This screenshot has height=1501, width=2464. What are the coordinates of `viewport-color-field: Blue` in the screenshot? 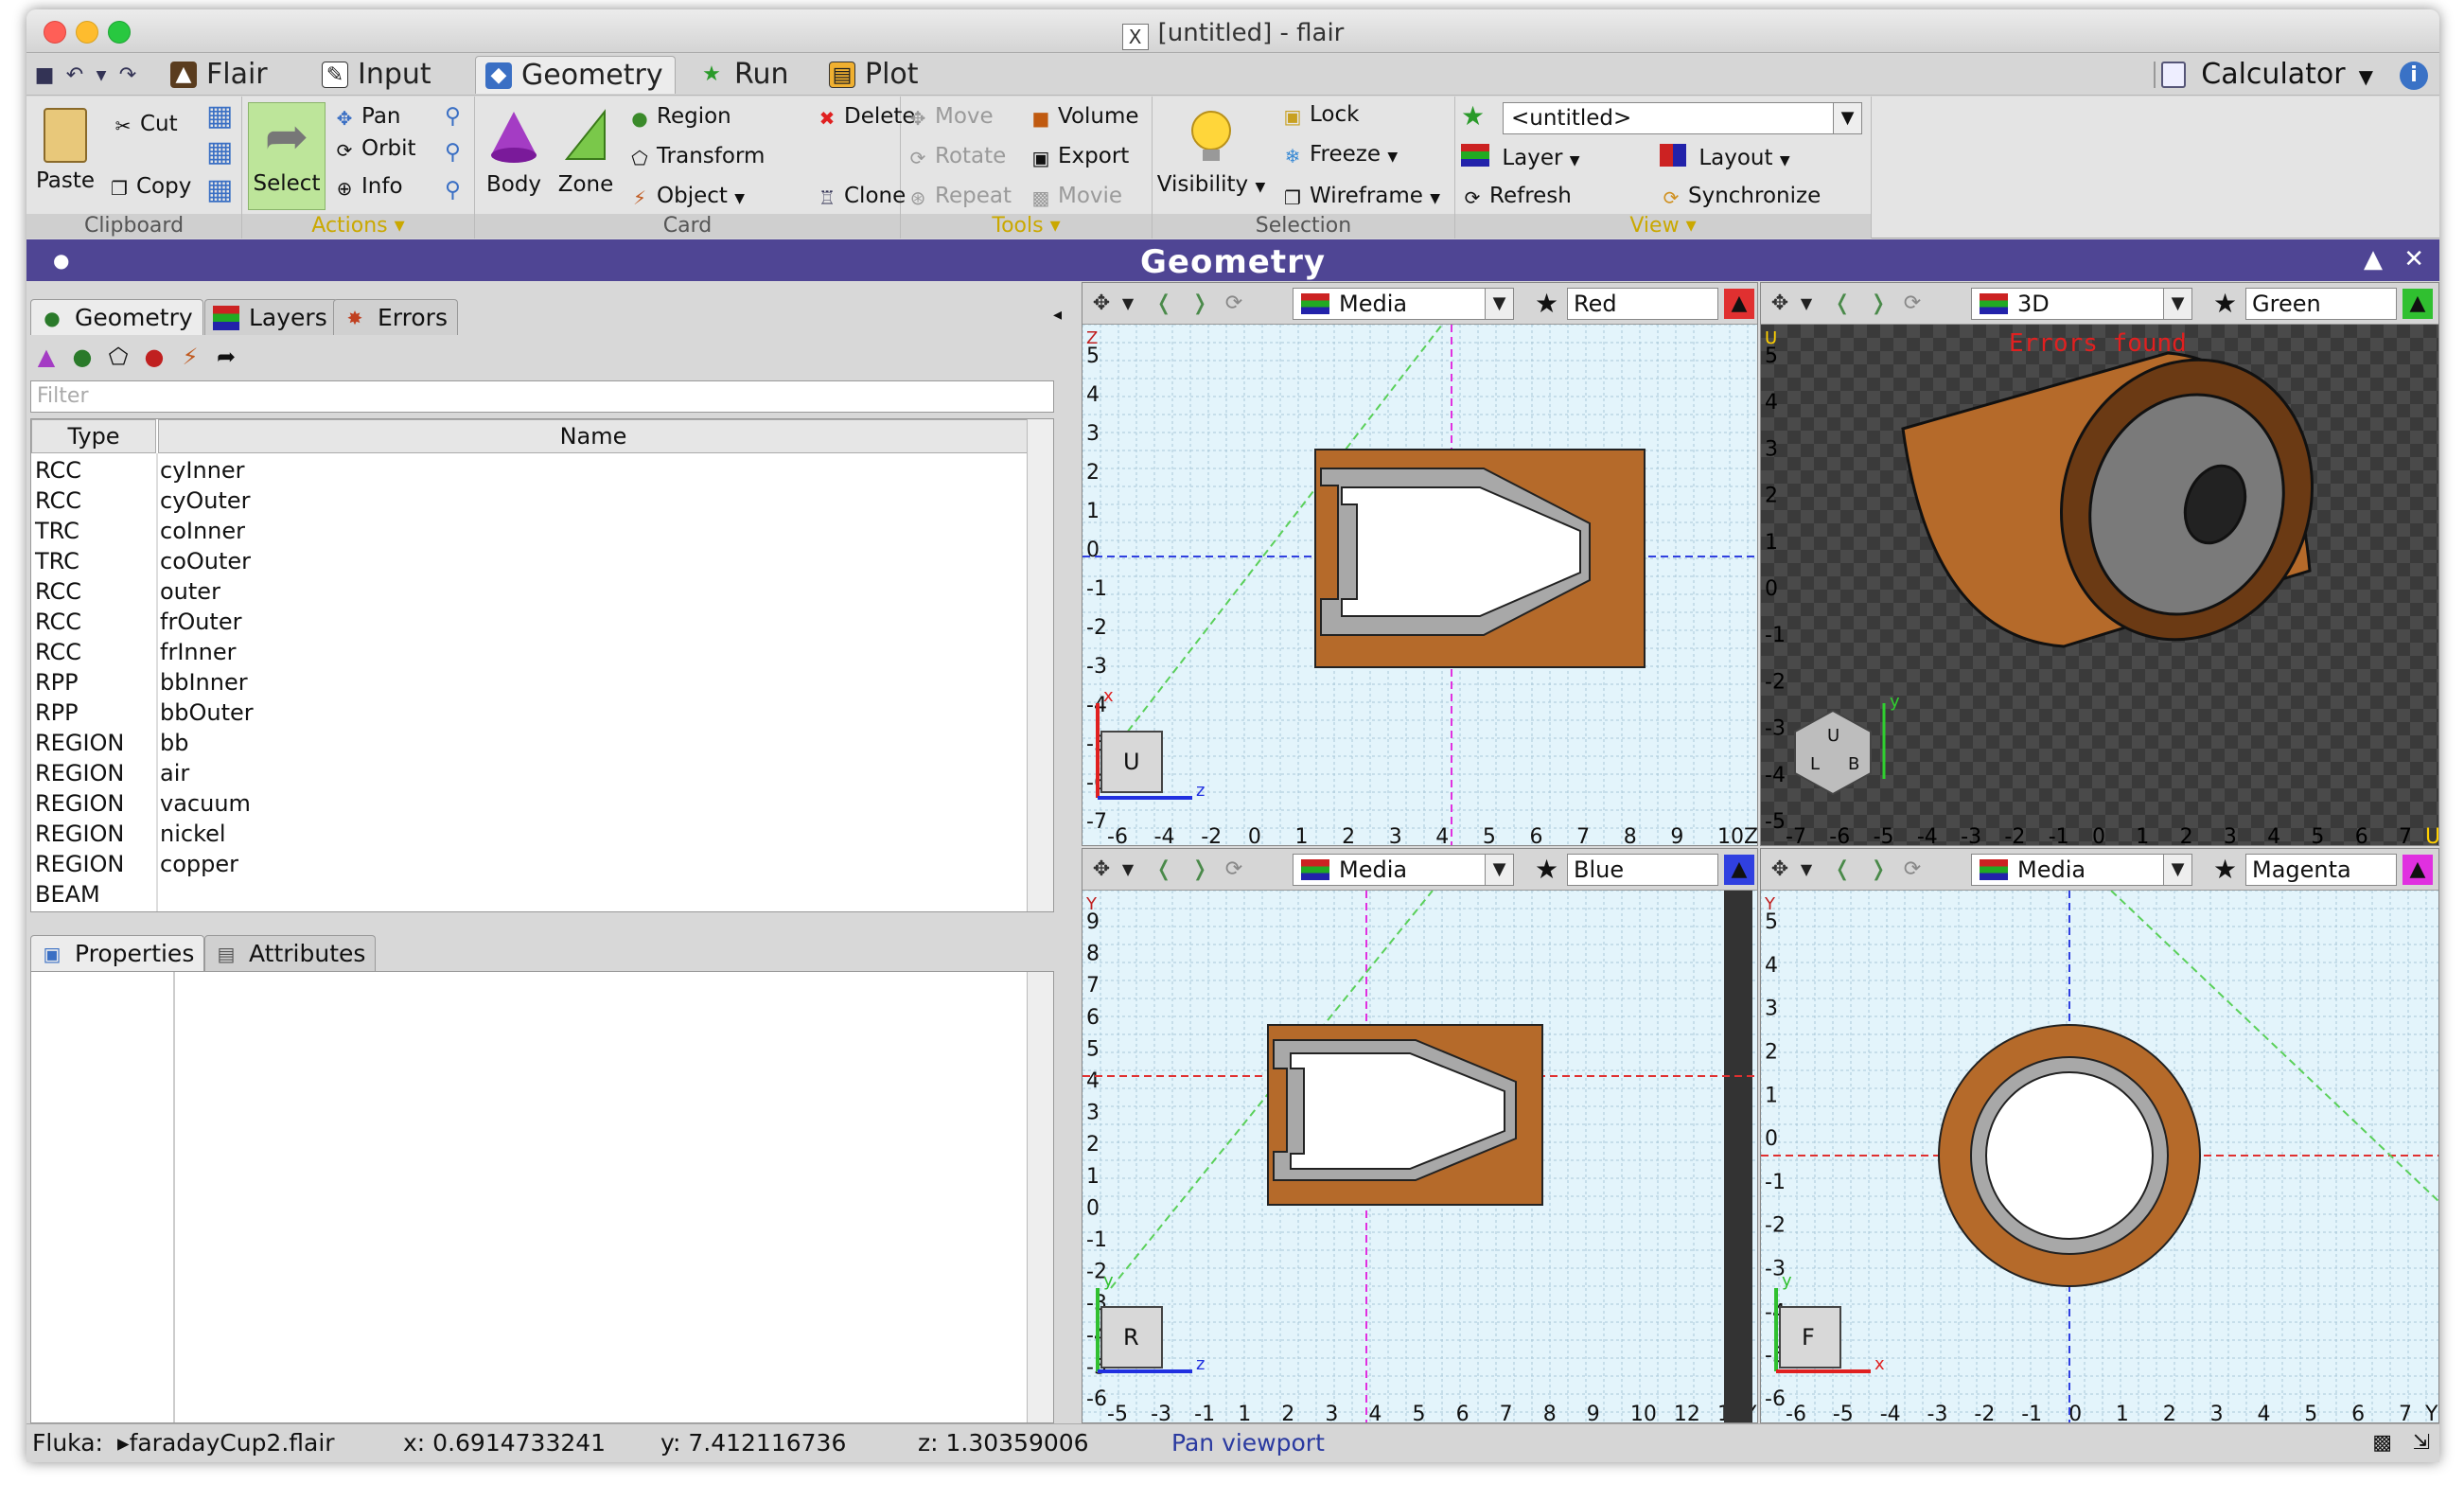 It's located at (1643, 870).